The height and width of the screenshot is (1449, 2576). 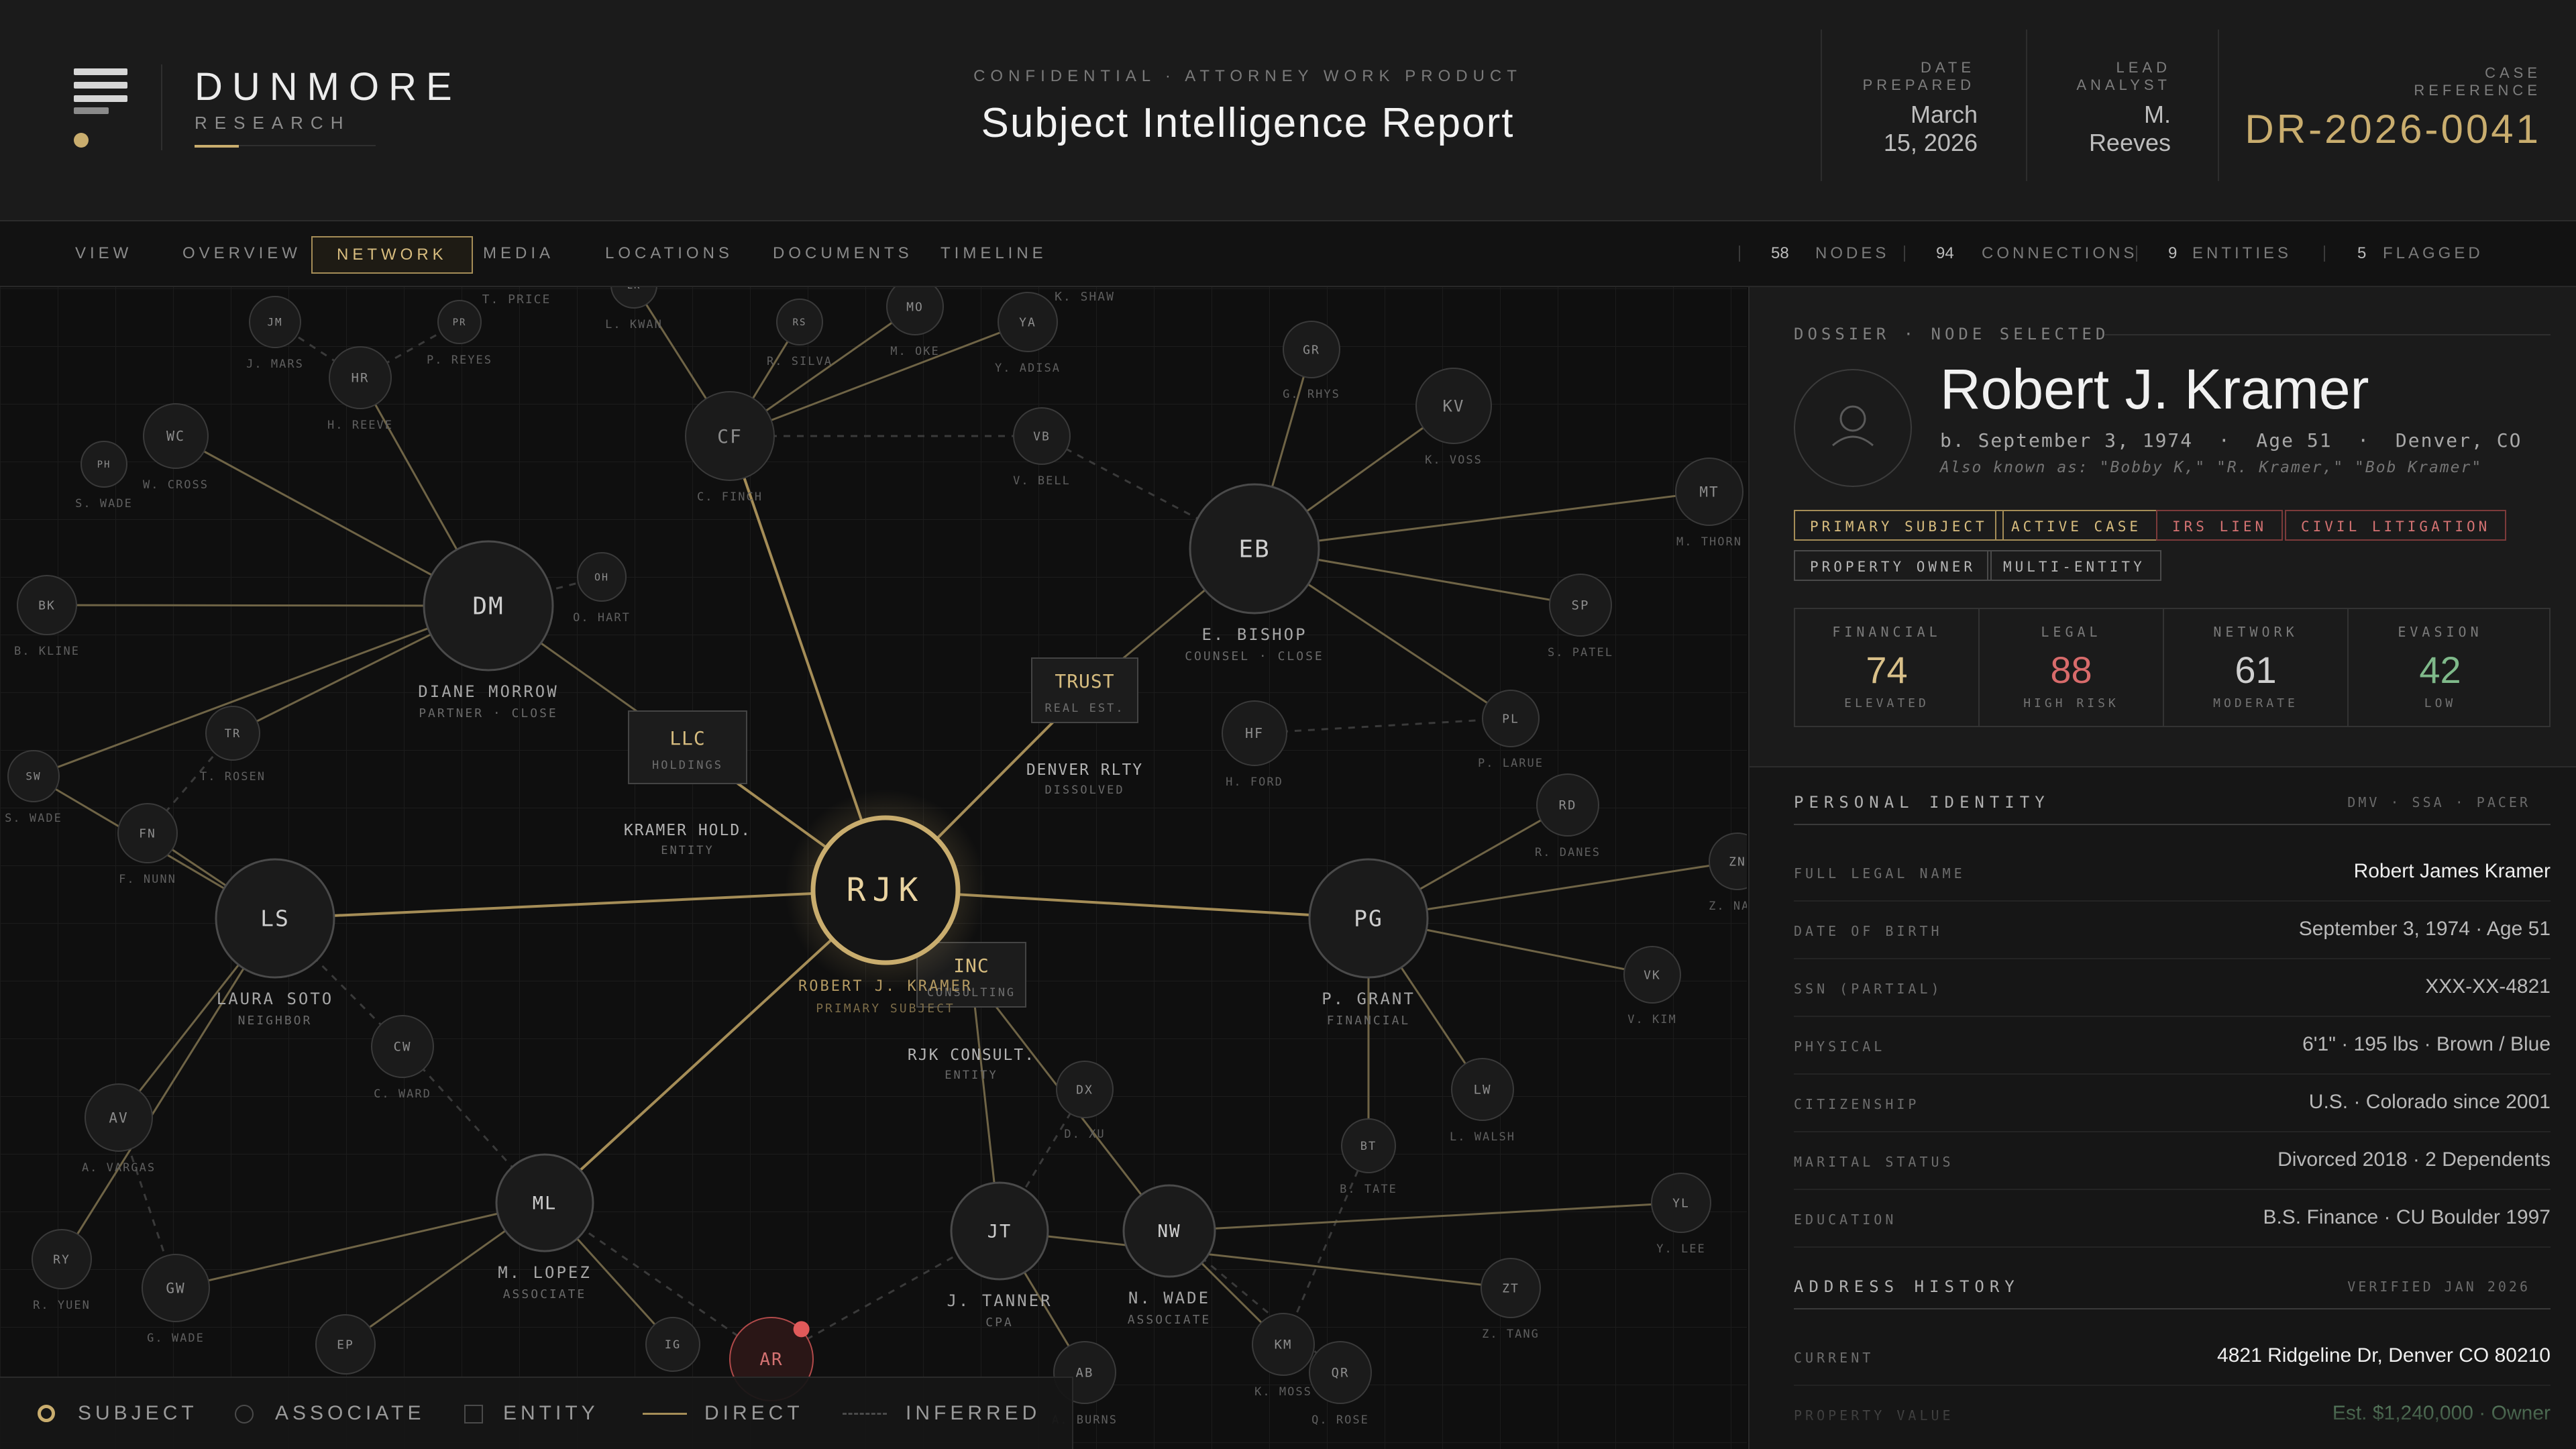 I want to click on page-title: Subject Intelligence Report, so click(x=1248, y=123).